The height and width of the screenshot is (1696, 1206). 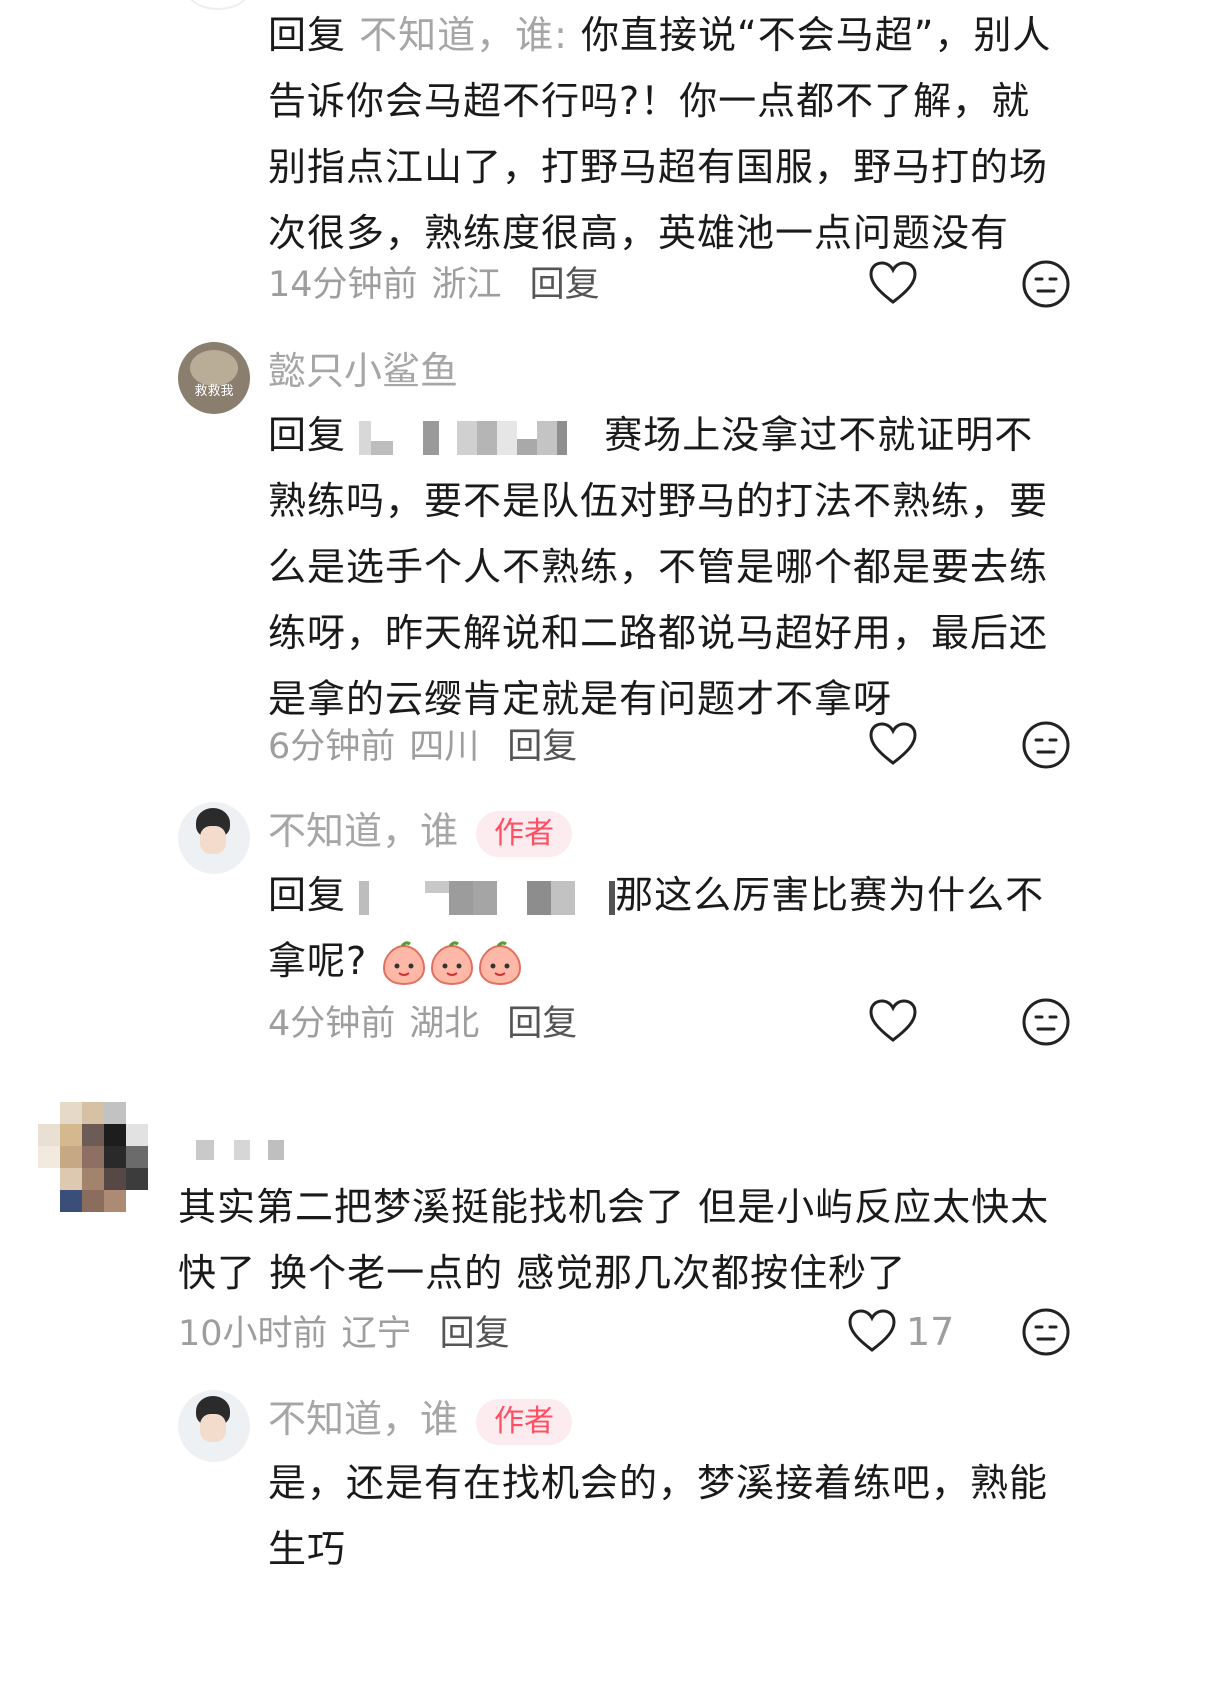 I want to click on emoji-group, so click(x=452, y=962).